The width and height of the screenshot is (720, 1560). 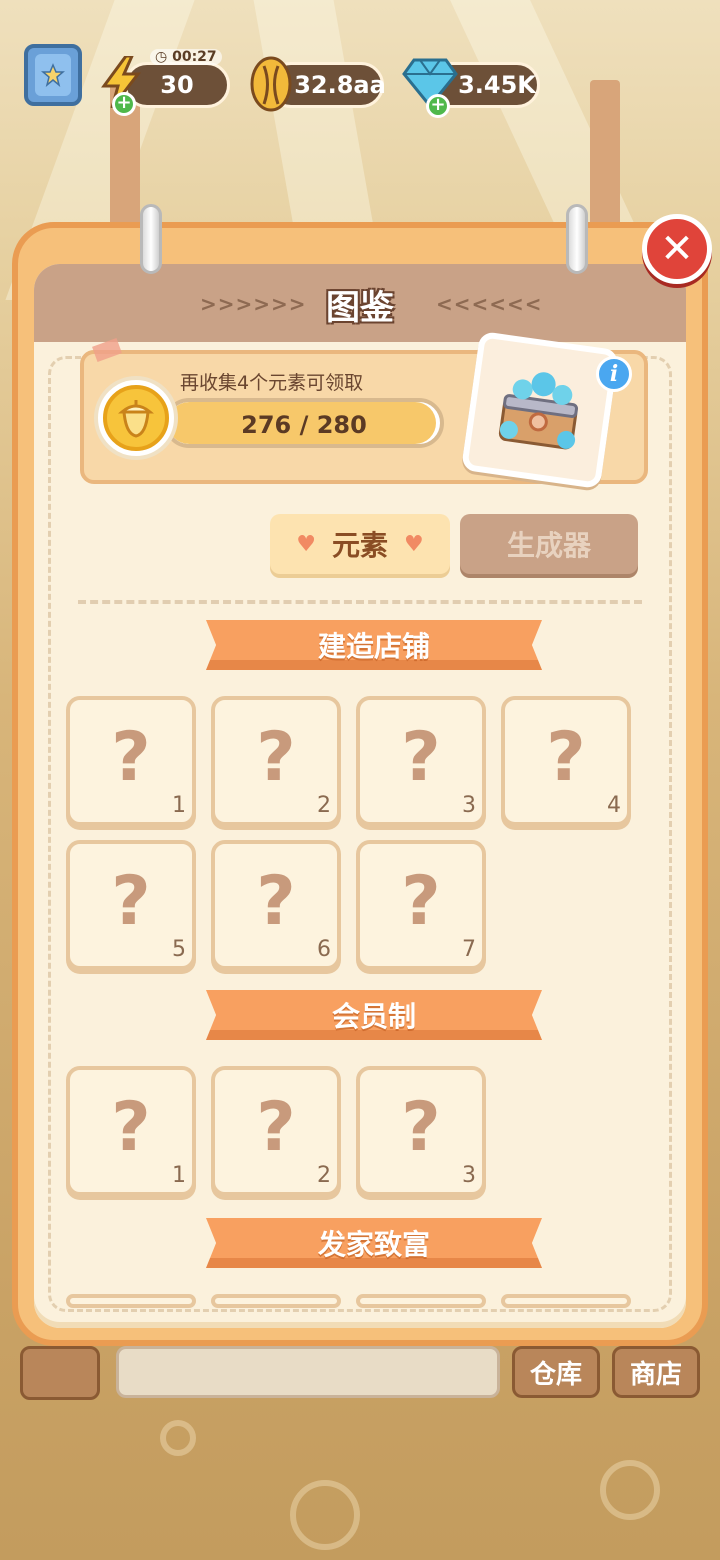 I want to click on energy-value: 30, so click(x=177, y=85).